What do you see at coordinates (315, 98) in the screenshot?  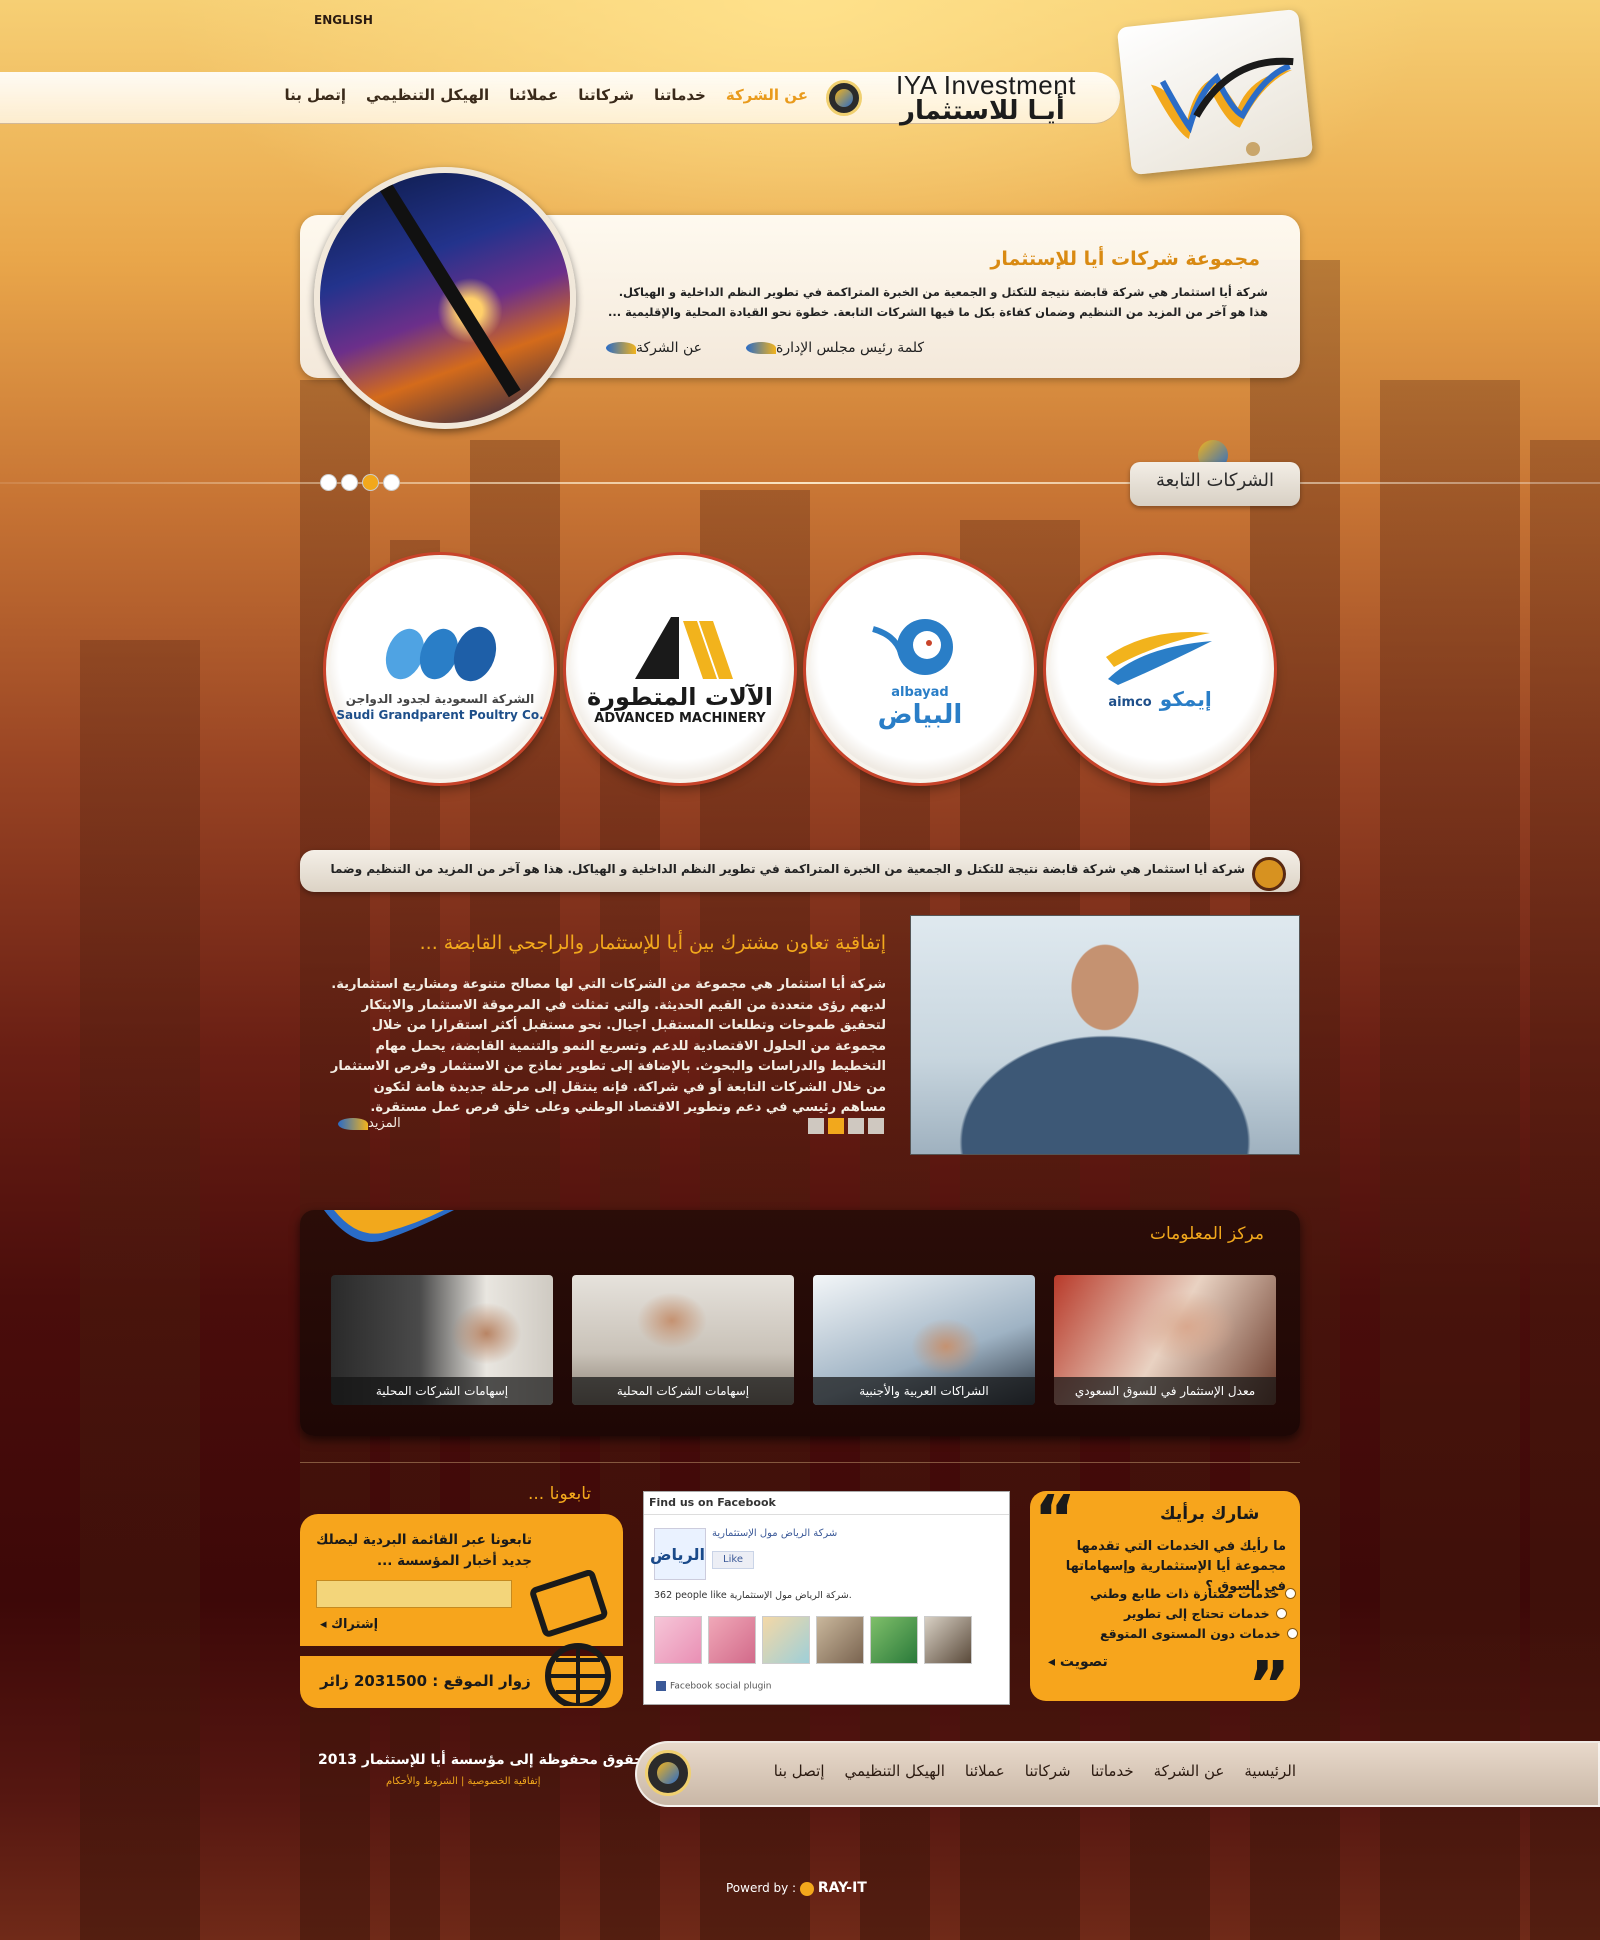 I see `nav-item-contact: إتصل بنا` at bounding box center [315, 98].